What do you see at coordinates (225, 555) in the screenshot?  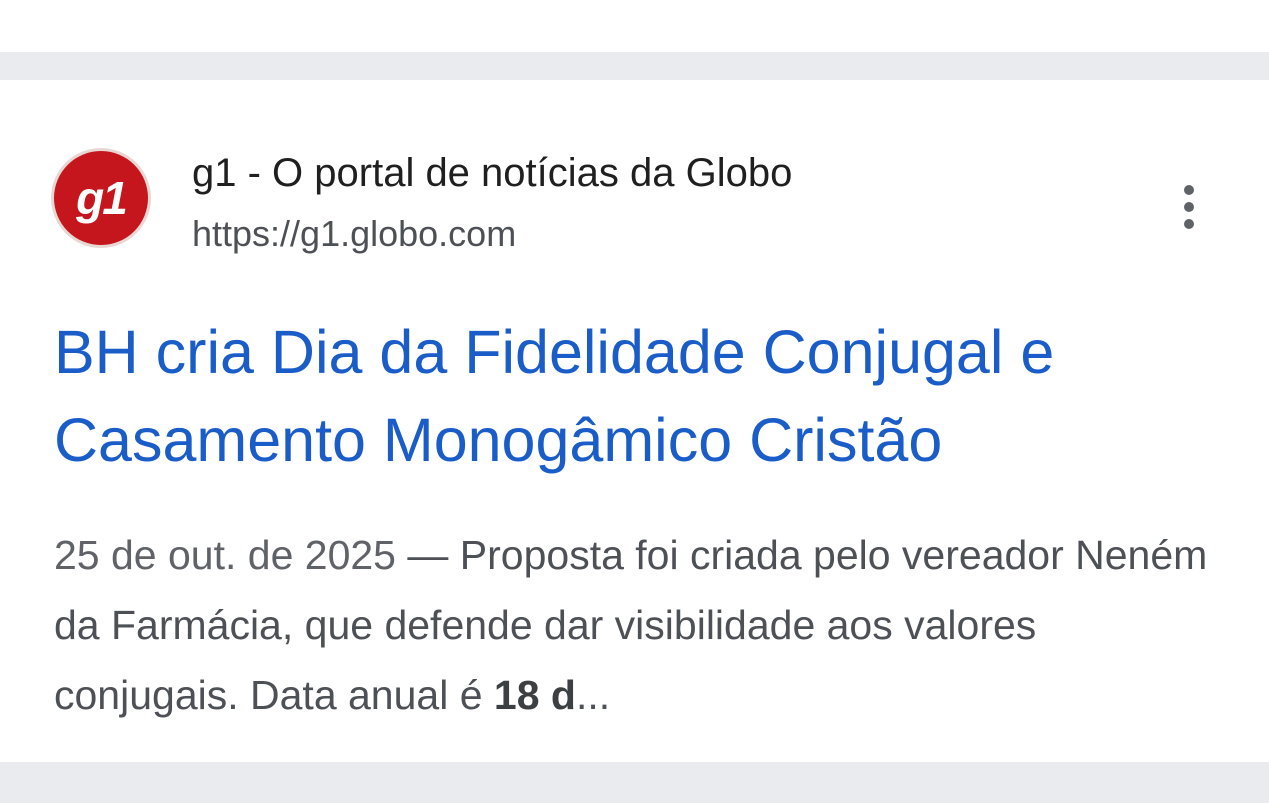 I see `snippet-date: 25 de out. de 2025` at bounding box center [225, 555].